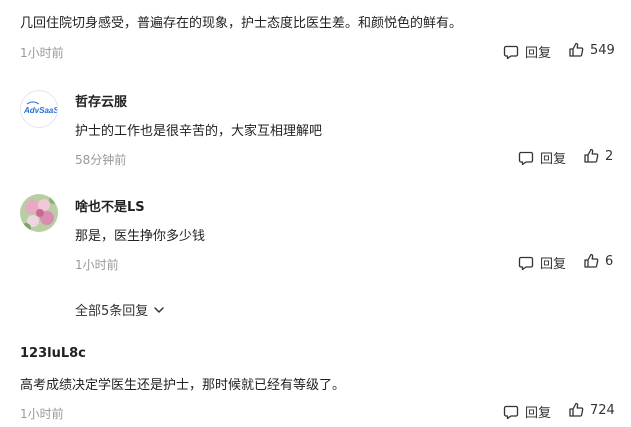  What do you see at coordinates (101, 100) in the screenshot?
I see `reply-author: 哲存云服` at bounding box center [101, 100].